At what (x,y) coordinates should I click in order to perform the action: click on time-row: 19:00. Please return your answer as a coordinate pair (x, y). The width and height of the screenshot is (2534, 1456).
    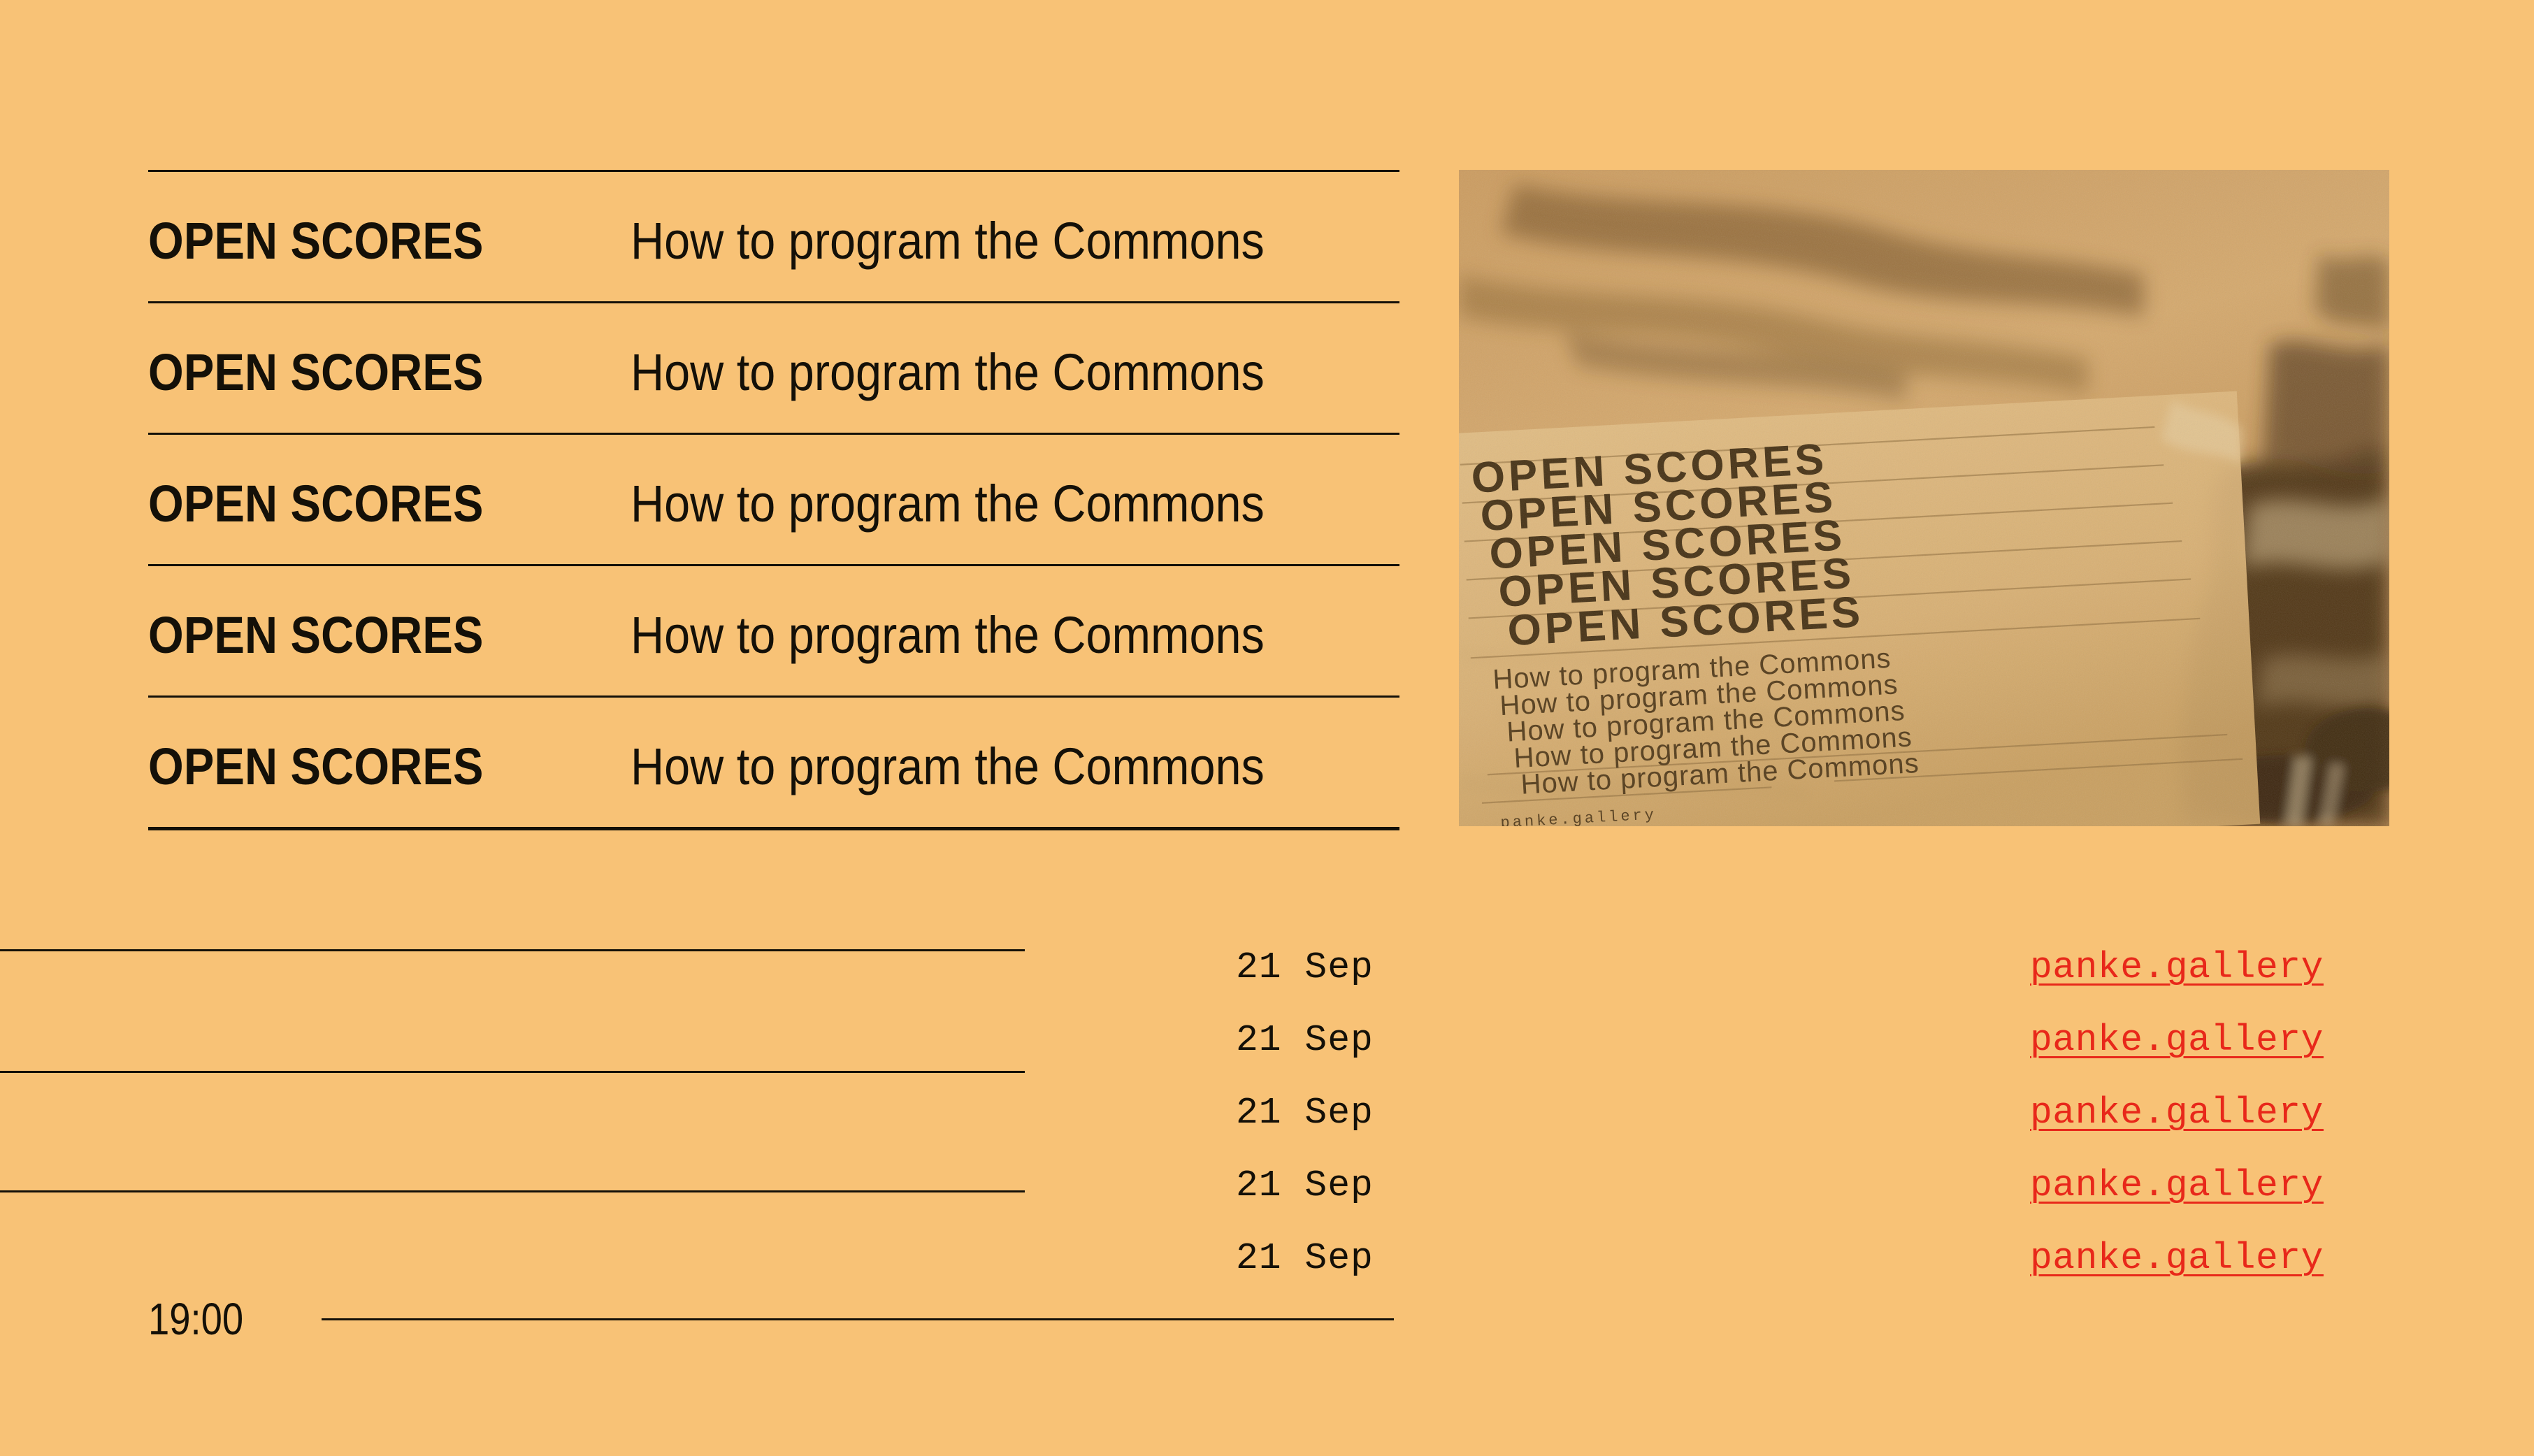
    Looking at the image, I should click on (773, 1319).